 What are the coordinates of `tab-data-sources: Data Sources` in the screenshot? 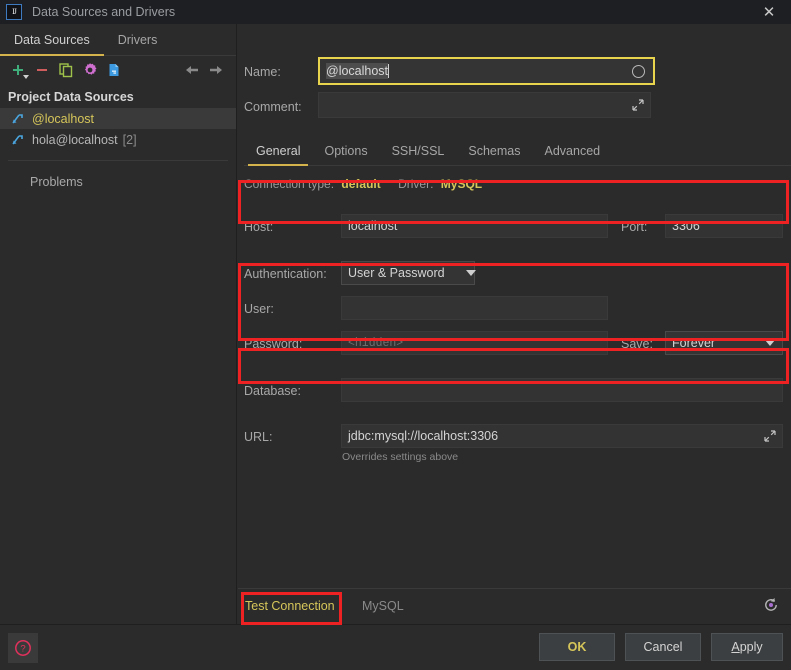 It's located at (52, 44).